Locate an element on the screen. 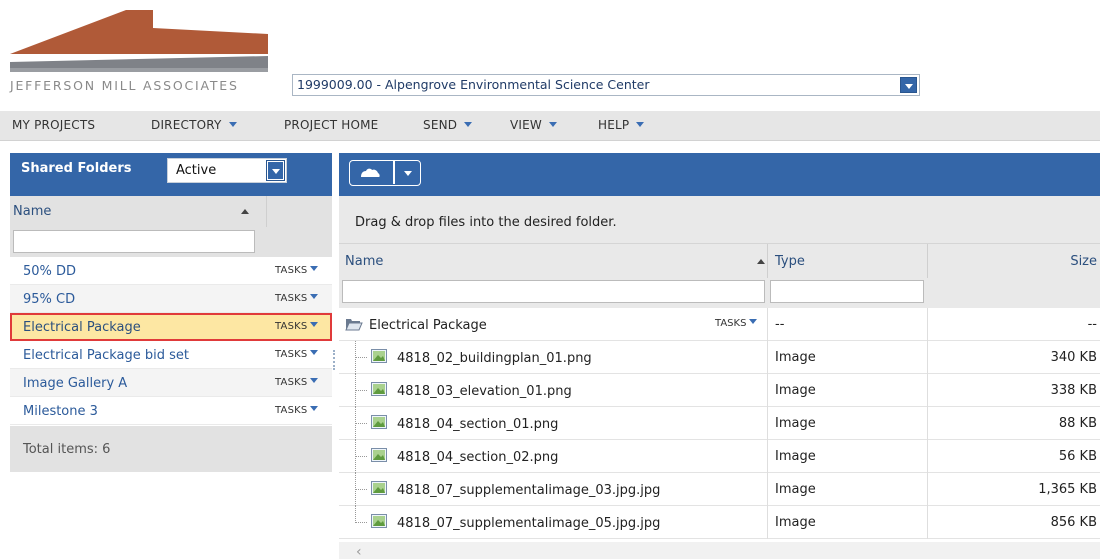  folder-row-50-dd: 50% DD TASKS is located at coordinates (171, 271).